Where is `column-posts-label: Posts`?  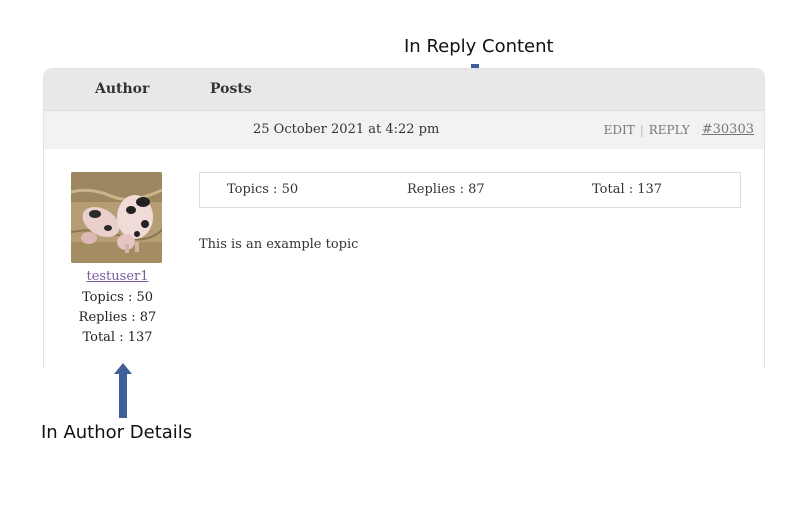 column-posts-label: Posts is located at coordinates (231, 89).